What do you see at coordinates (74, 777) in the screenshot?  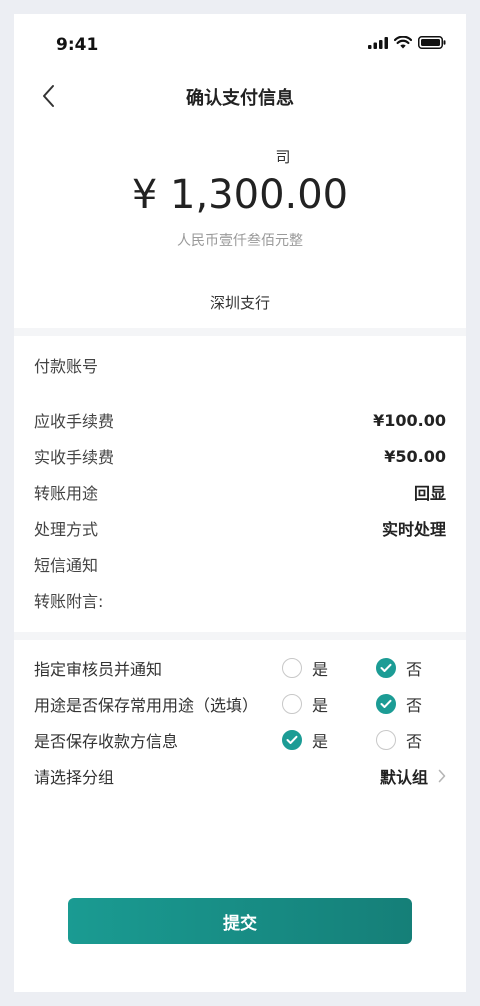 I see `group-label: 请选择分组` at bounding box center [74, 777].